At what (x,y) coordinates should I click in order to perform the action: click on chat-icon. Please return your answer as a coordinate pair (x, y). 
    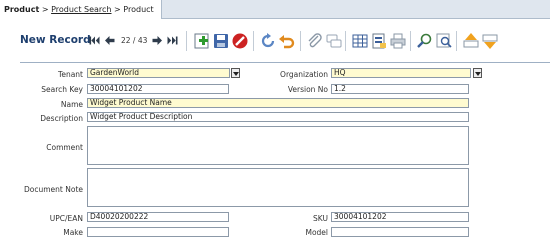
    Looking at the image, I should click on (334, 41).